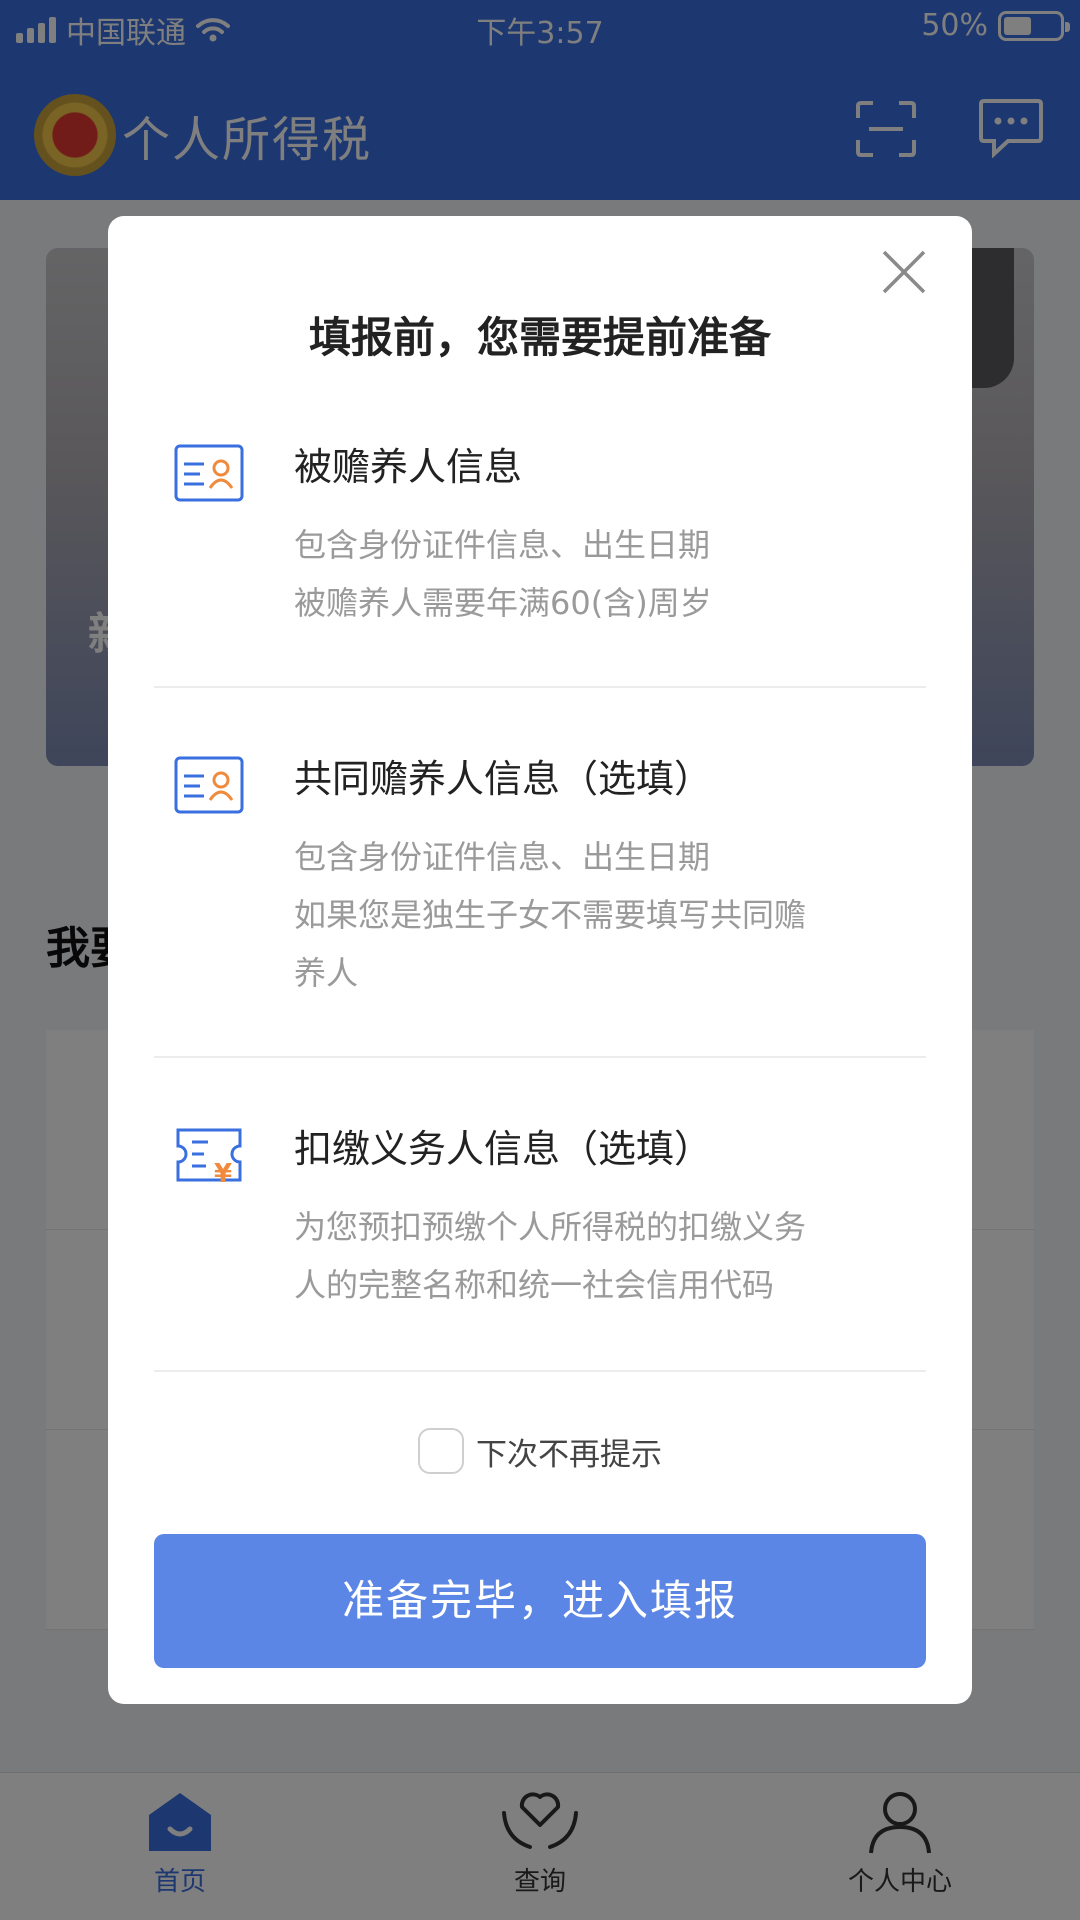 The width and height of the screenshot is (1080, 1920). I want to click on item-description: 包含身份证件信息、出生日期 如果您是独生子女不需要填写共同赡 养人, so click(550, 915).